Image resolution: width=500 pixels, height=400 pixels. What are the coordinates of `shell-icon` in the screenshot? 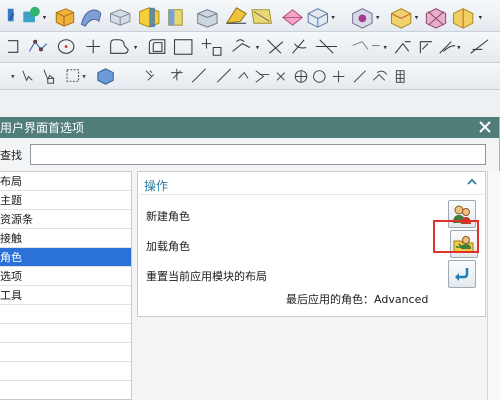 It's located at (261, 16).